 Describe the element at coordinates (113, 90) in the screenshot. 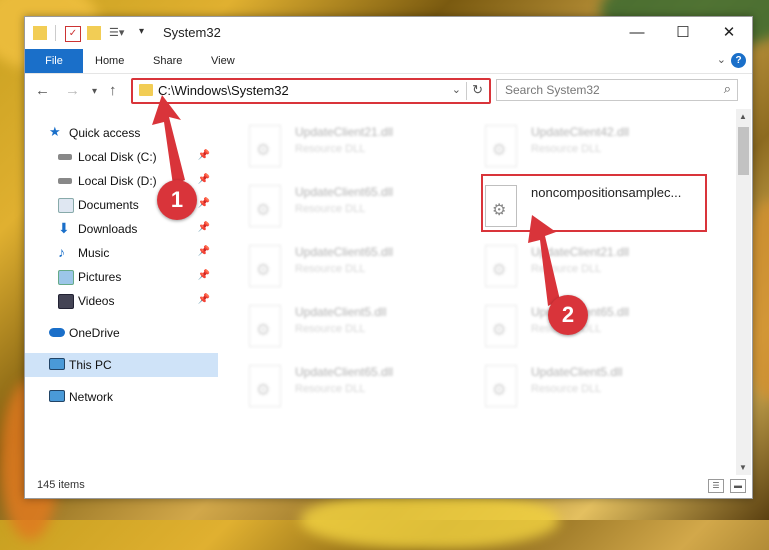

I see `up-icon: ↑` at that location.